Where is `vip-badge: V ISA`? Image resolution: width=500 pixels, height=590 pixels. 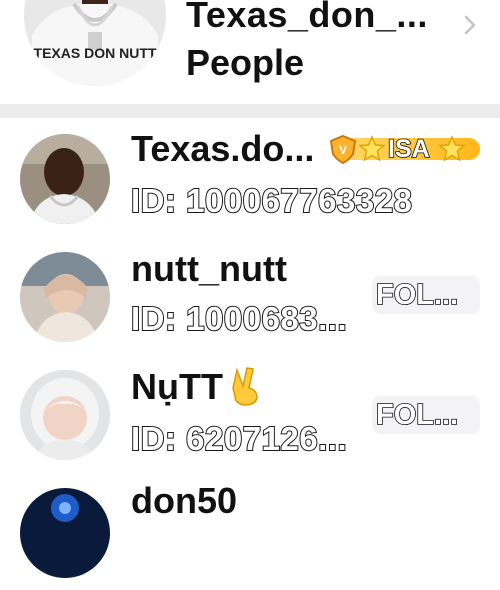 vip-badge: V ISA is located at coordinates (404, 149).